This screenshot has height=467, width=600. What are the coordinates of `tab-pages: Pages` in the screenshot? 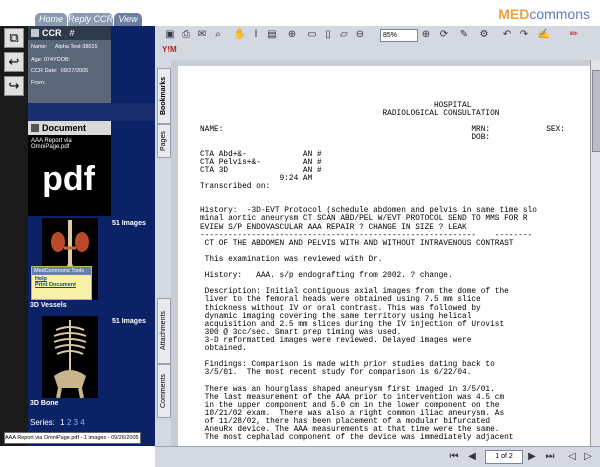 It's located at (164, 141).